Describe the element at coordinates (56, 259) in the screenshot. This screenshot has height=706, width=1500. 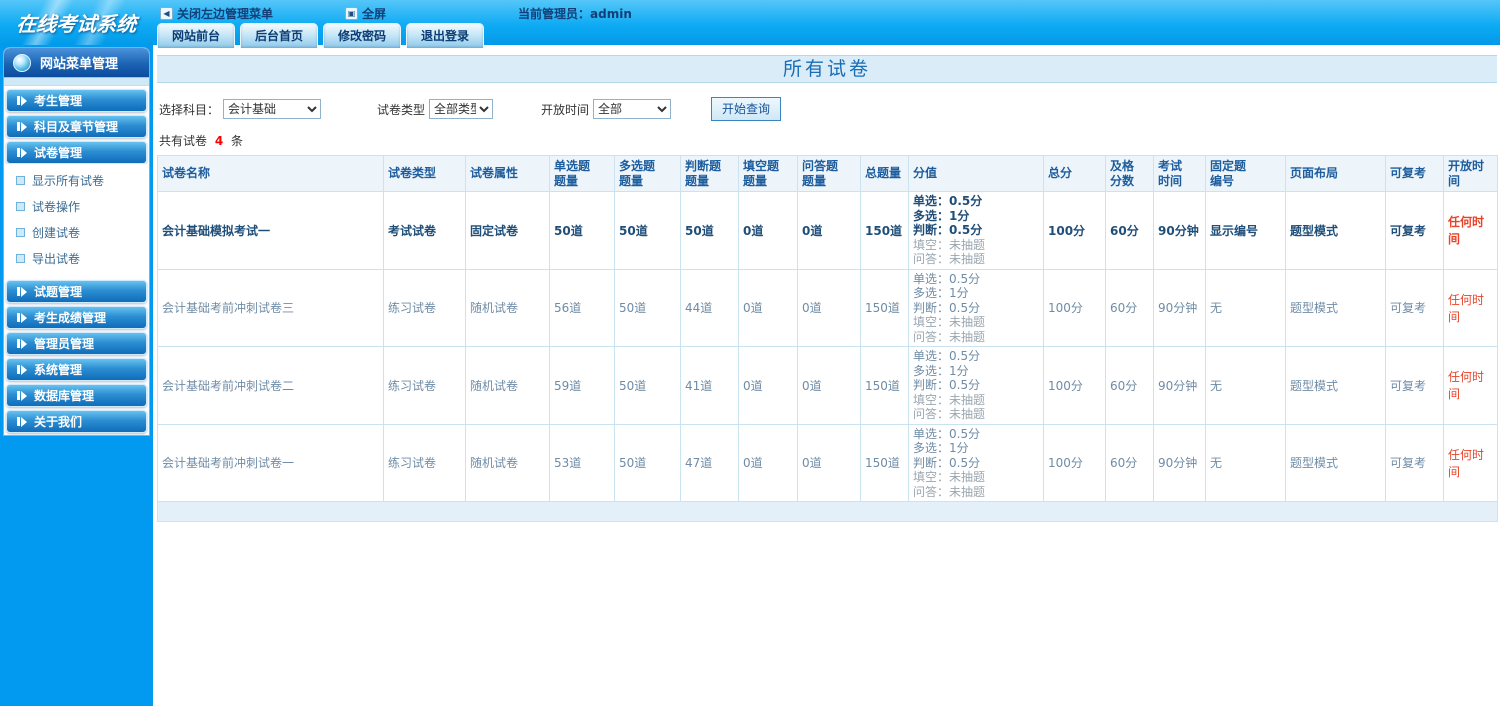
I see `sidebar-item-label: 导出试卷` at that location.